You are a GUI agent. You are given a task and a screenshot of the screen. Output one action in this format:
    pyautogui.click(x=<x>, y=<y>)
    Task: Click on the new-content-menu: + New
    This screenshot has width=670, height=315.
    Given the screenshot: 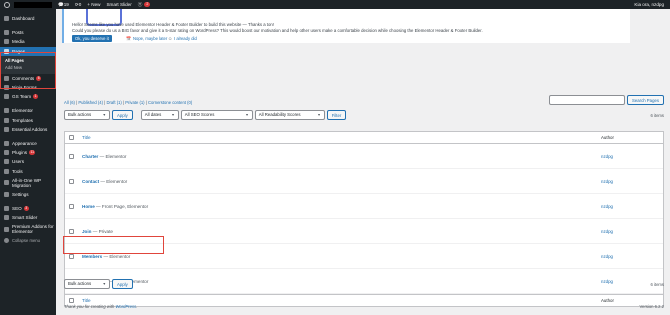 What is the action you would take?
    pyautogui.click(x=93, y=4)
    